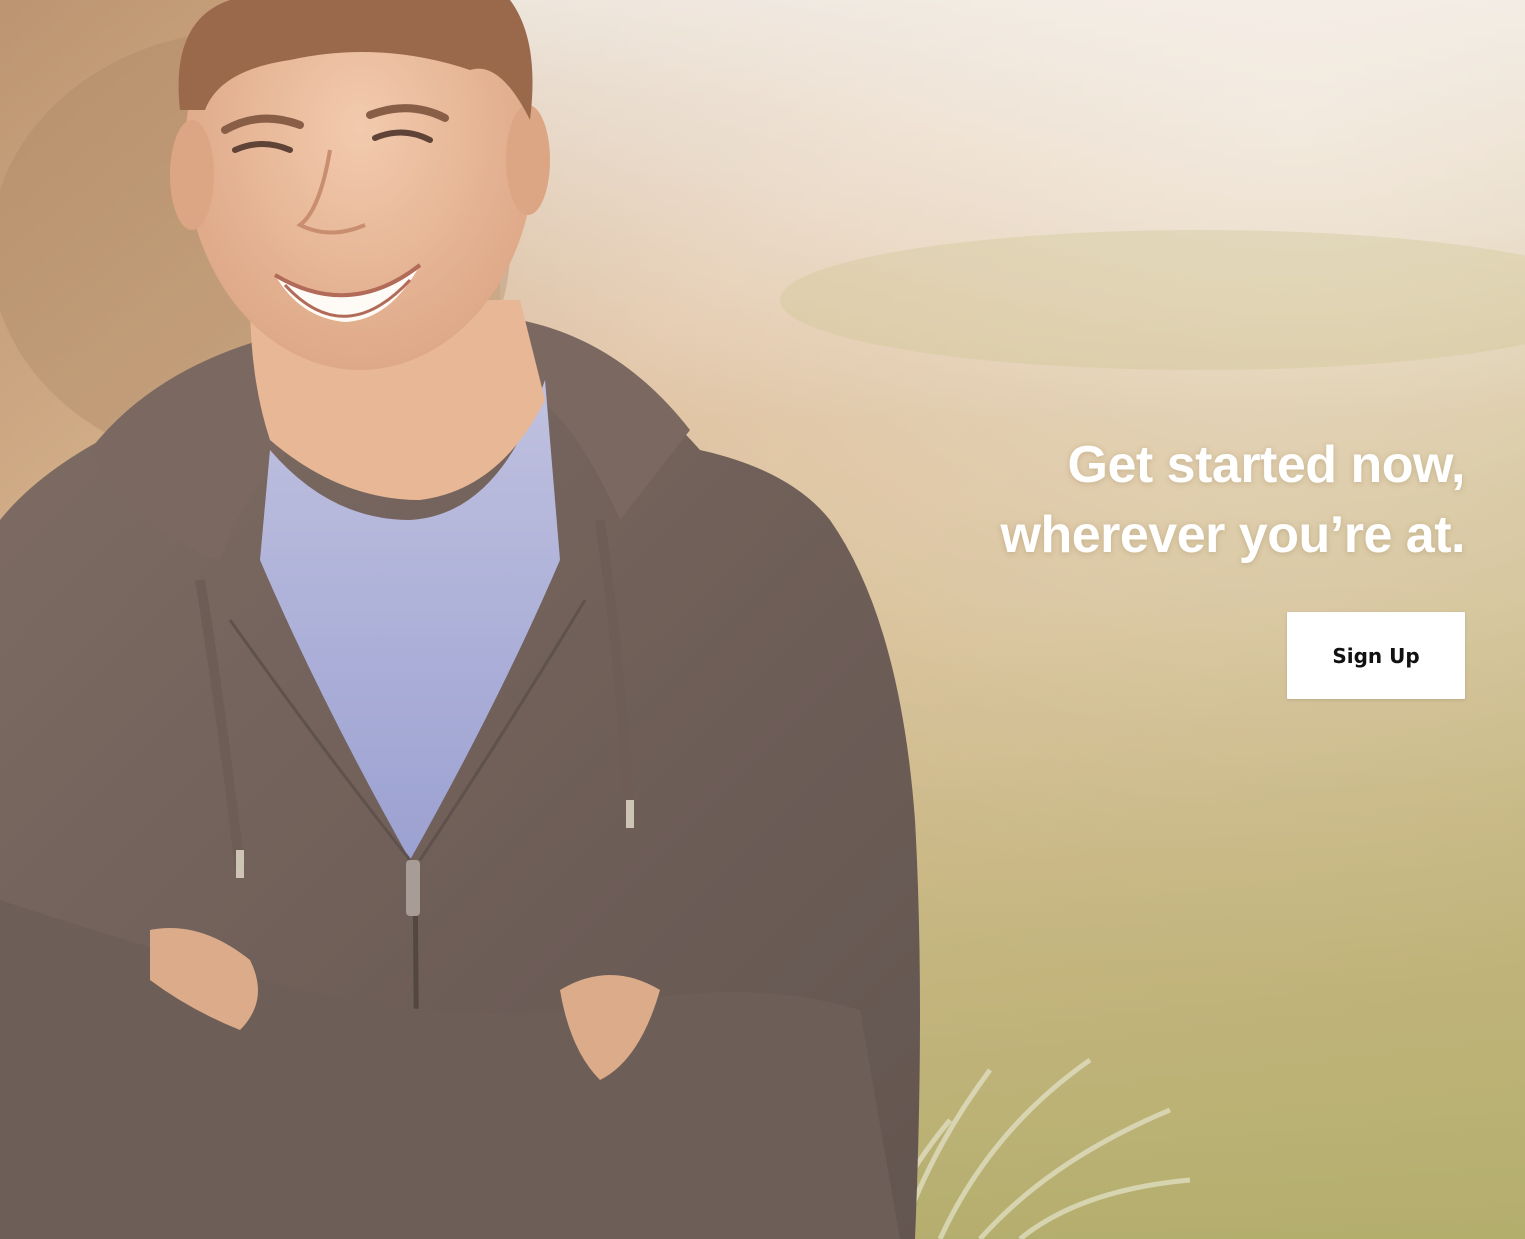 This screenshot has width=1525, height=1239. Describe the element at coordinates (1376, 655) in the screenshot. I see `sign-up-button: Sign Up` at that location.